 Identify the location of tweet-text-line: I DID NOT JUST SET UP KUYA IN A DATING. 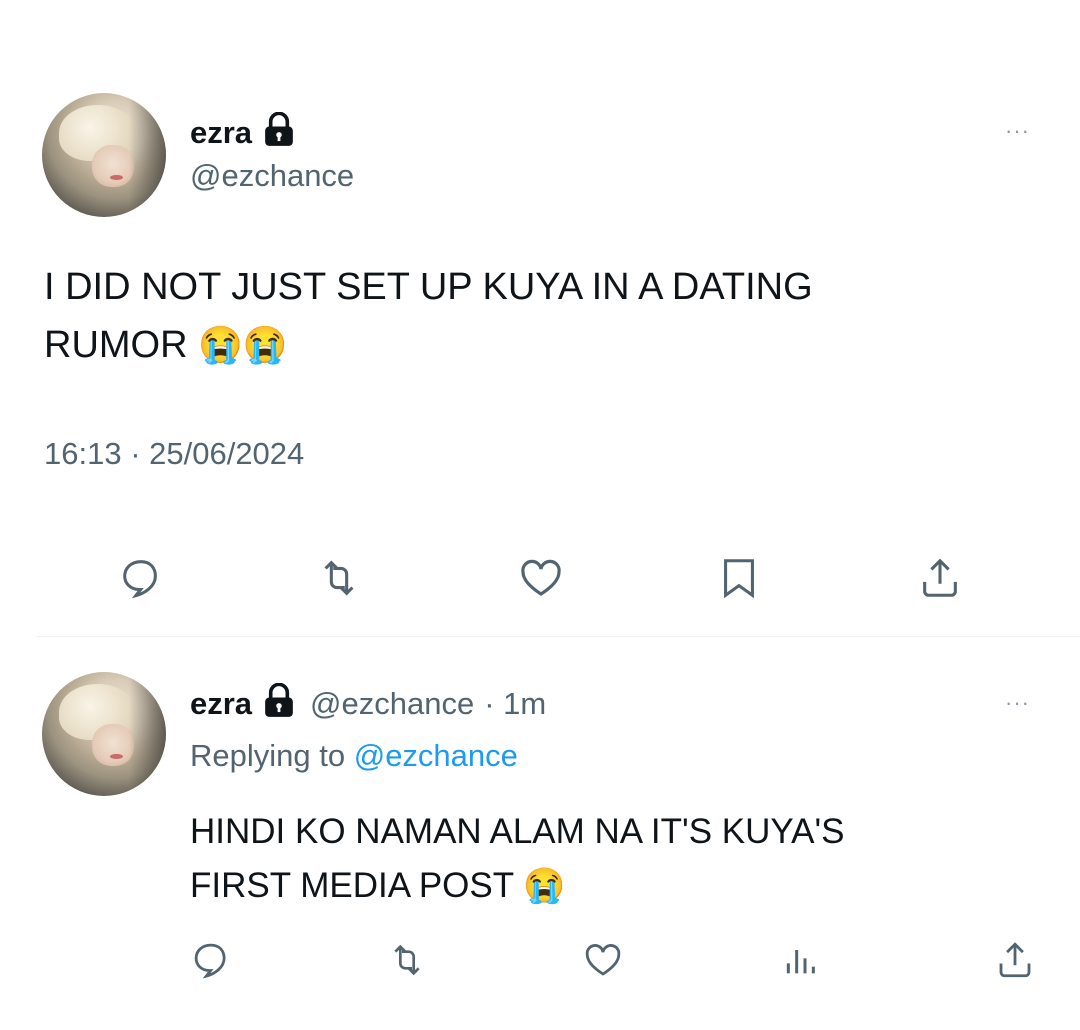
(428, 287).